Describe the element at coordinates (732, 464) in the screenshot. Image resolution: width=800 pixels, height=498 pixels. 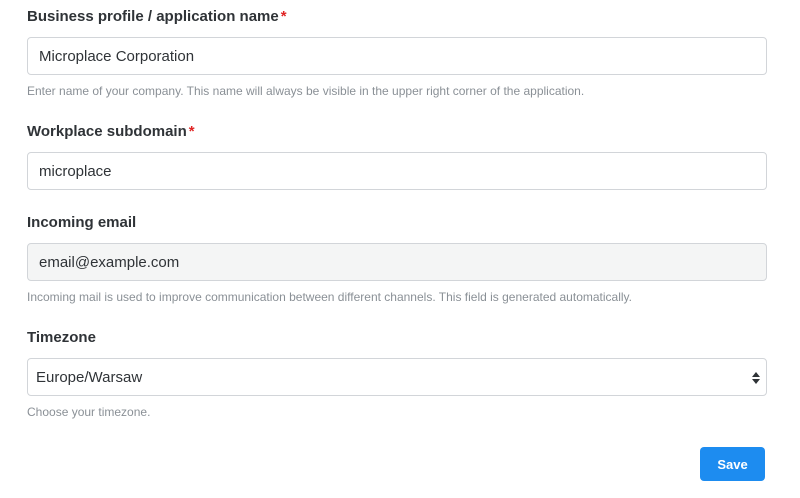
I see `save-button: Save` at that location.